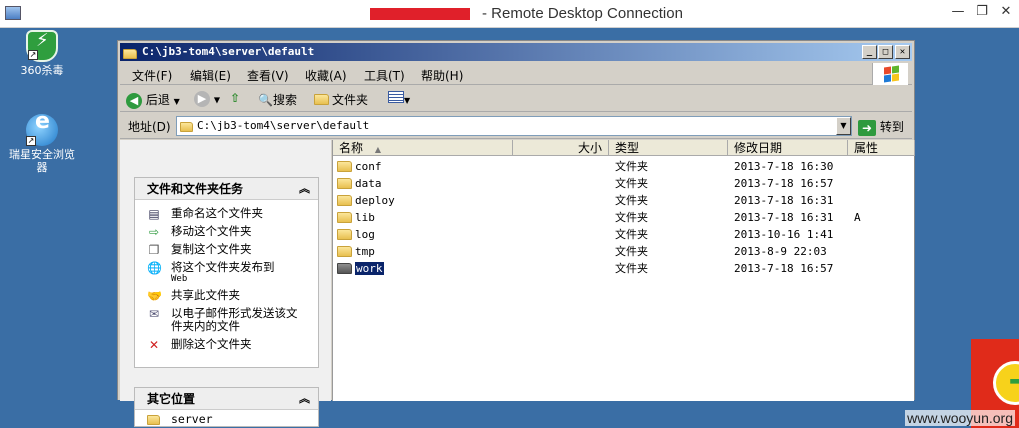 The height and width of the screenshot is (428, 1019). What do you see at coordinates (516, 52) in the screenshot?
I see `explorer-title-bar: C:\jb3-tom4\server\default _ □ ✕` at bounding box center [516, 52].